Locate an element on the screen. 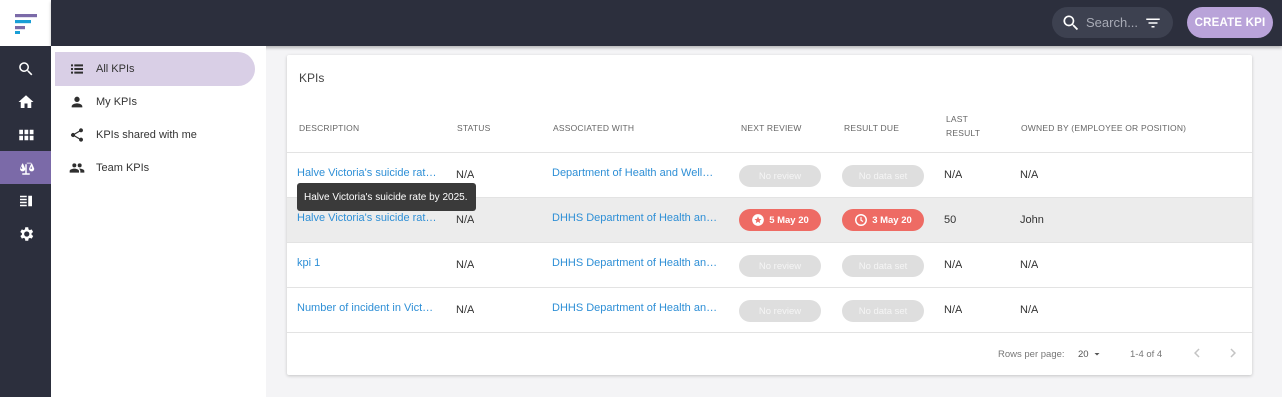  sidebar-item-label: Team KPIs is located at coordinates (123, 168).